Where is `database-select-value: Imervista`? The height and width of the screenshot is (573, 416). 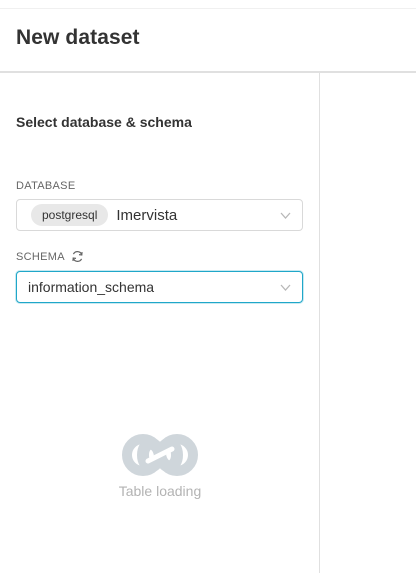 database-select-value: Imervista is located at coordinates (147, 215).